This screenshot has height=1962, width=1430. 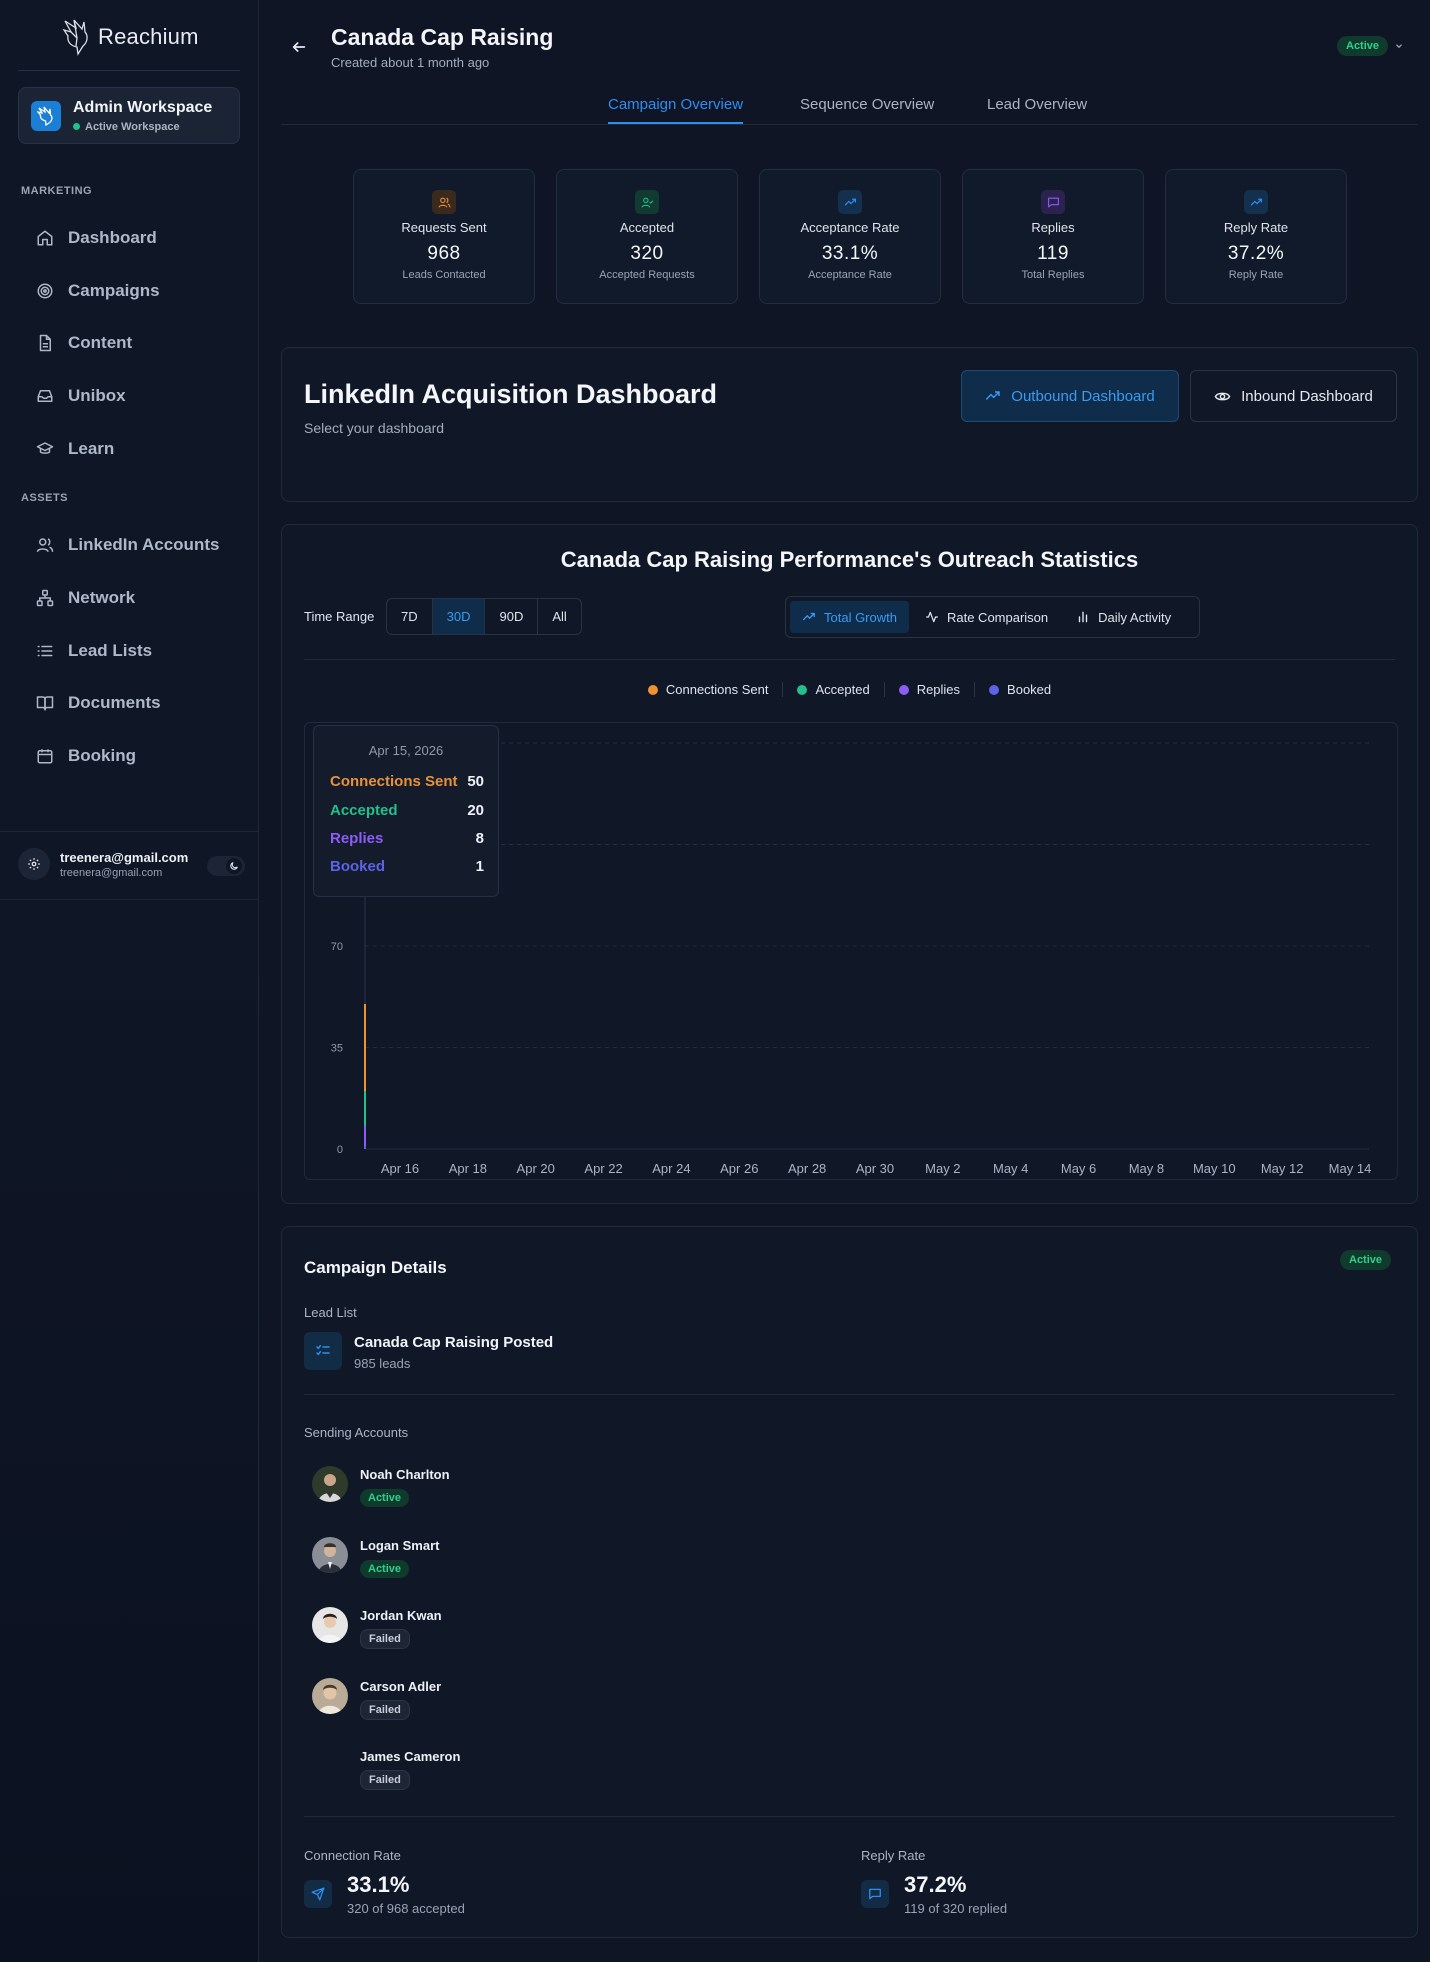 What do you see at coordinates (406, 750) in the screenshot?
I see `tooltip-date: Apr 15, 2026` at bounding box center [406, 750].